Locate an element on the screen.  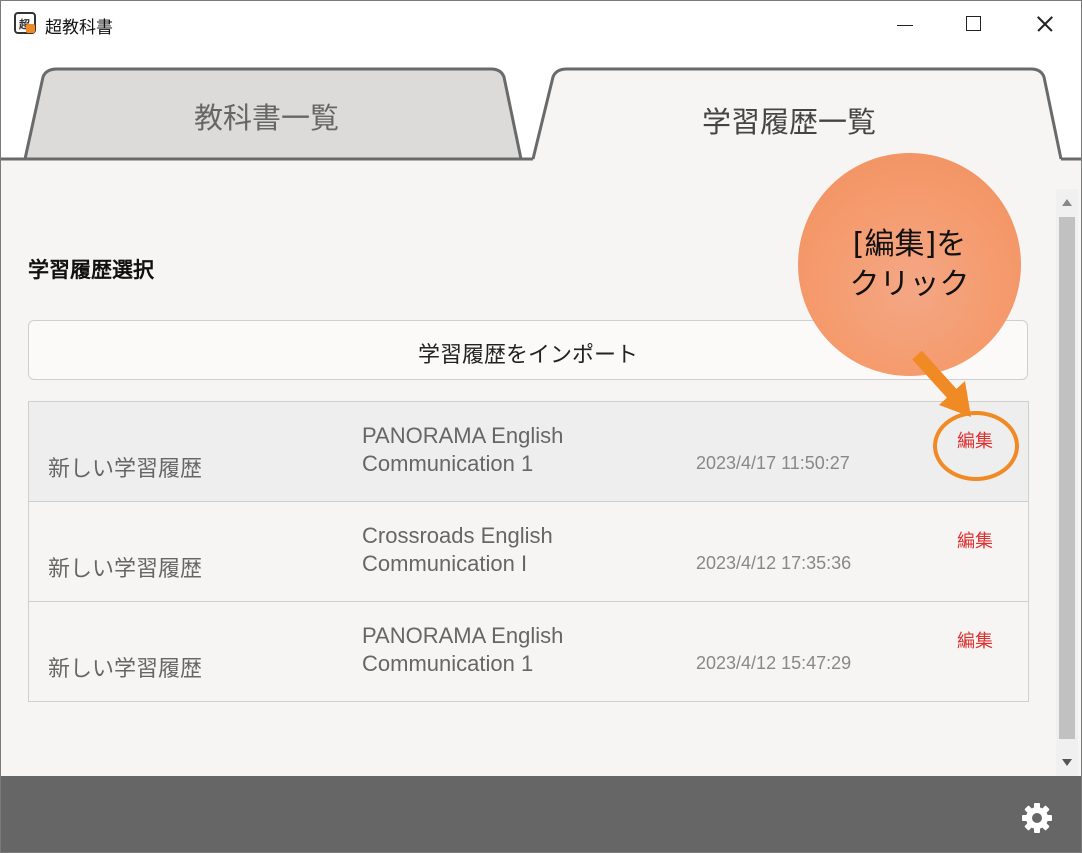
minimize-icon is located at coordinates (905, 25).